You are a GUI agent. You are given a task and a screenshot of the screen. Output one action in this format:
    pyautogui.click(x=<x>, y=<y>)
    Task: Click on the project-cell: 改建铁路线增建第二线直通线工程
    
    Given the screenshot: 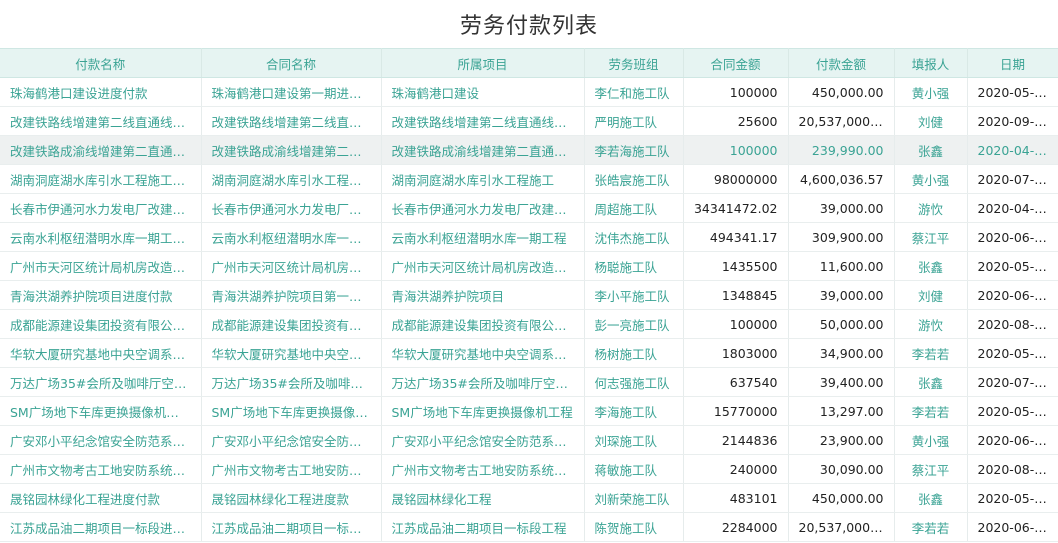 What is the action you would take?
    pyautogui.click(x=483, y=121)
    